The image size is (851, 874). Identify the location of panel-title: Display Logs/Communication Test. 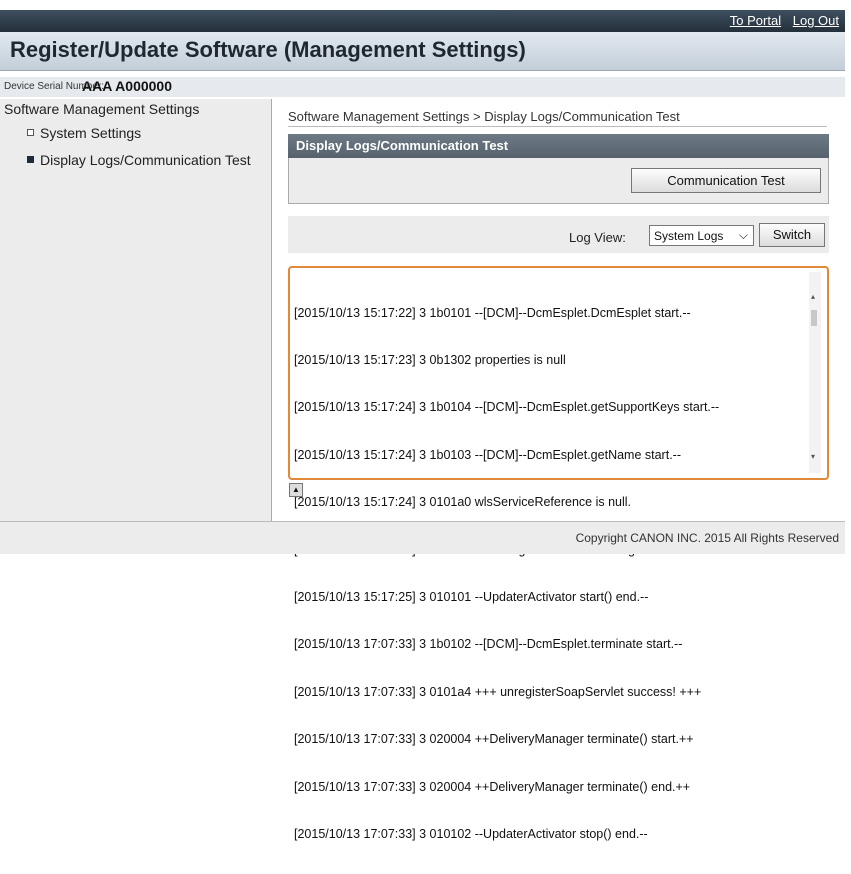
(402, 145).